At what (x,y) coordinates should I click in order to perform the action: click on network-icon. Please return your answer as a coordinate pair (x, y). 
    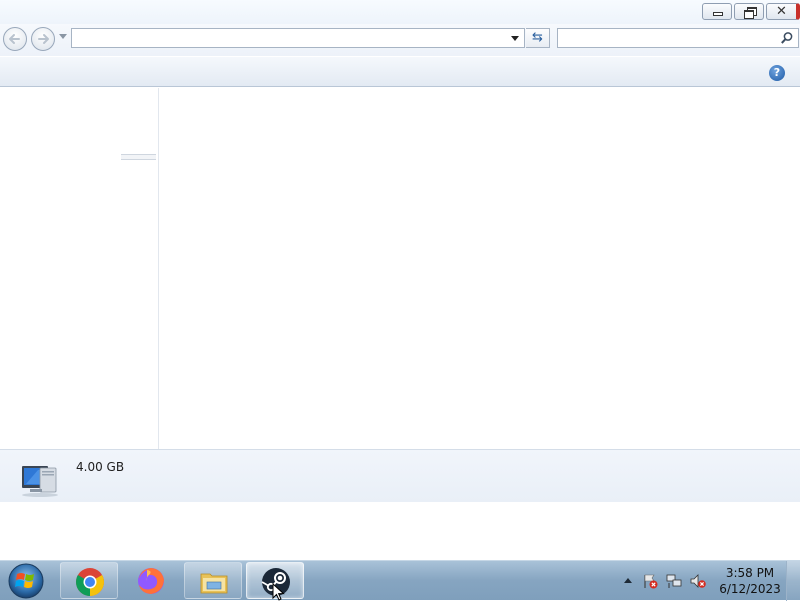
    Looking at the image, I should click on (674, 581).